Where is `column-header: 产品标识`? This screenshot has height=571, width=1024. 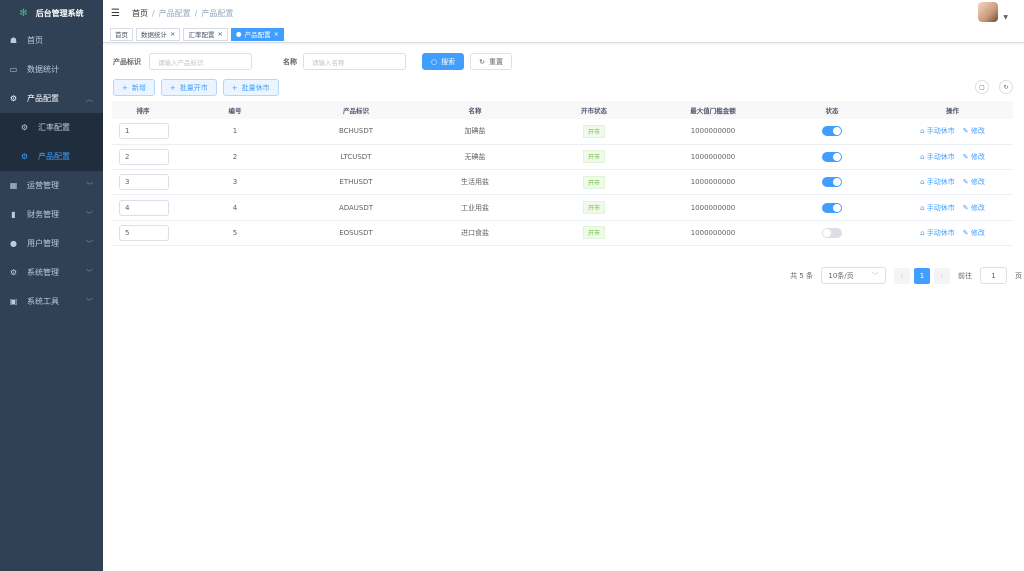
column-header: 产品标识 is located at coordinates (356, 110).